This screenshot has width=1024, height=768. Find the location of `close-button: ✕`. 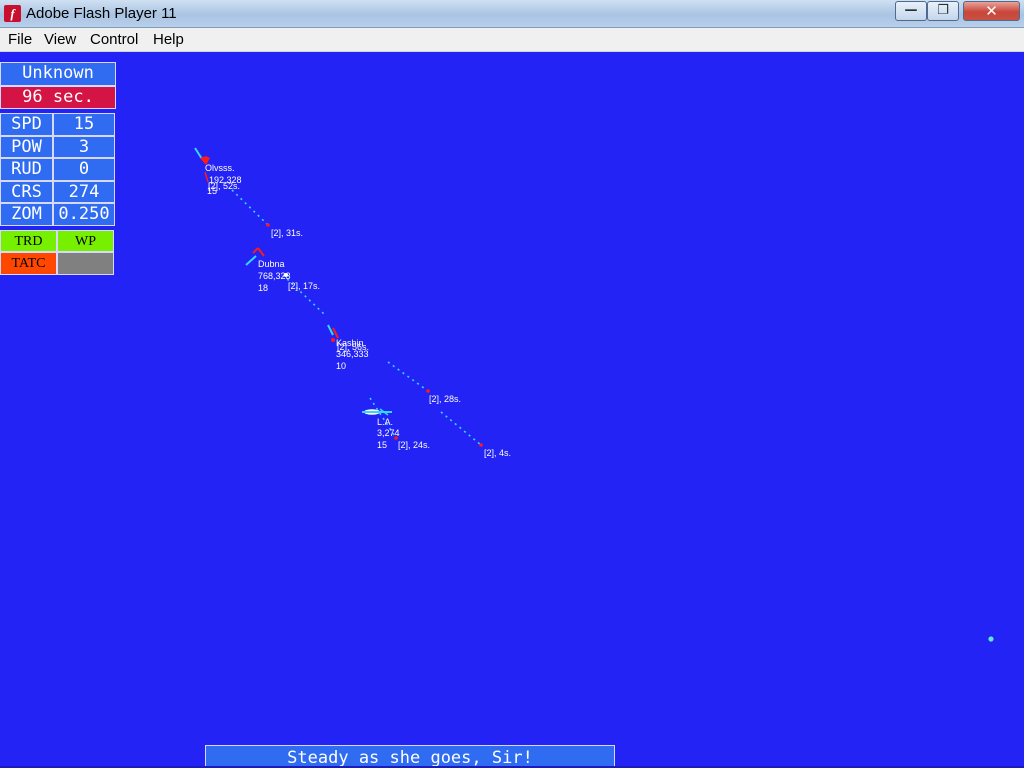

close-button: ✕ is located at coordinates (991, 11).